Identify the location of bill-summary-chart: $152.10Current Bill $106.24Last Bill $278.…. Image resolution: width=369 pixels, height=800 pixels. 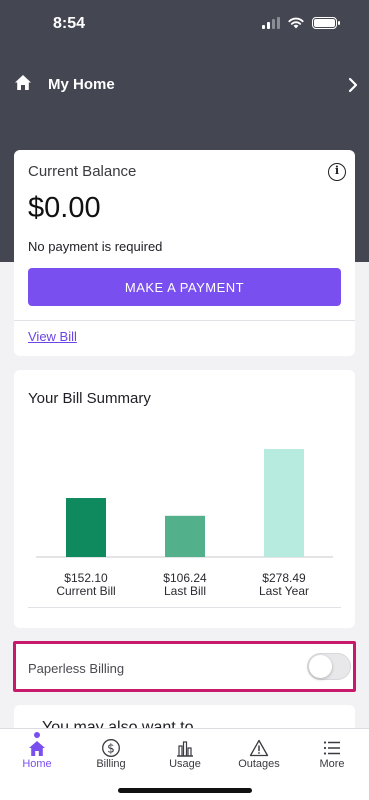
(184, 523).